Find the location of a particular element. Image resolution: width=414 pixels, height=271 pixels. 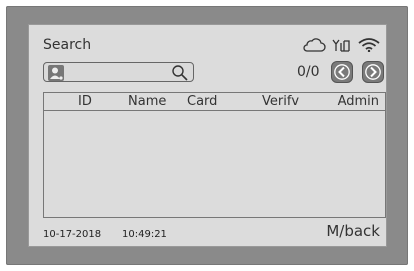

user-icon is located at coordinates (56, 73).